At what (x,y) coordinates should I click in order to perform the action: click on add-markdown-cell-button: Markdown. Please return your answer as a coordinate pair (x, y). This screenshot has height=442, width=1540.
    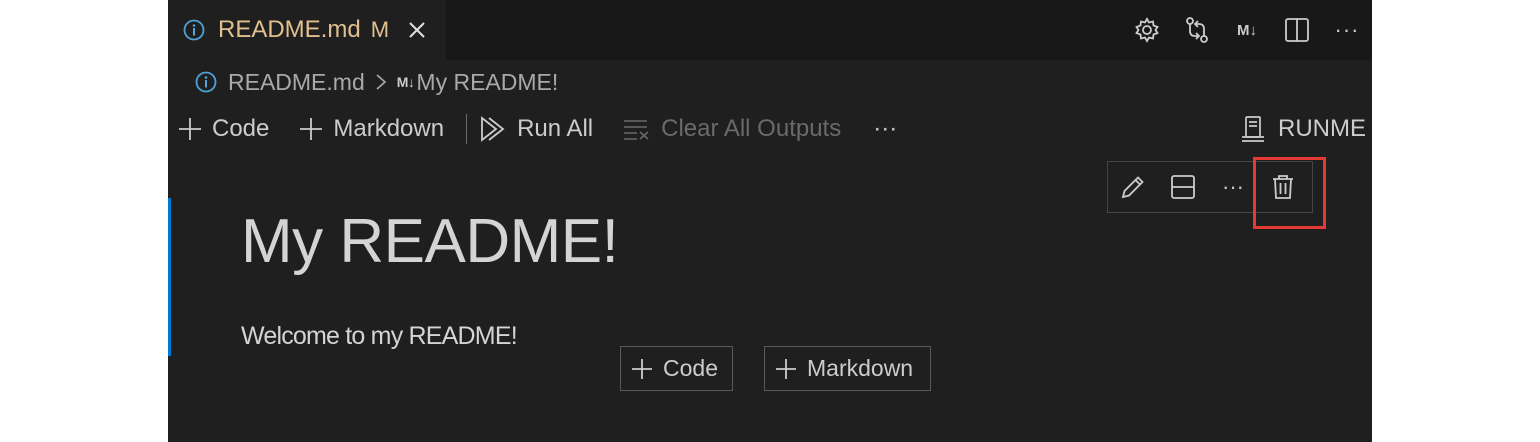
    Looking at the image, I should click on (356, 129).